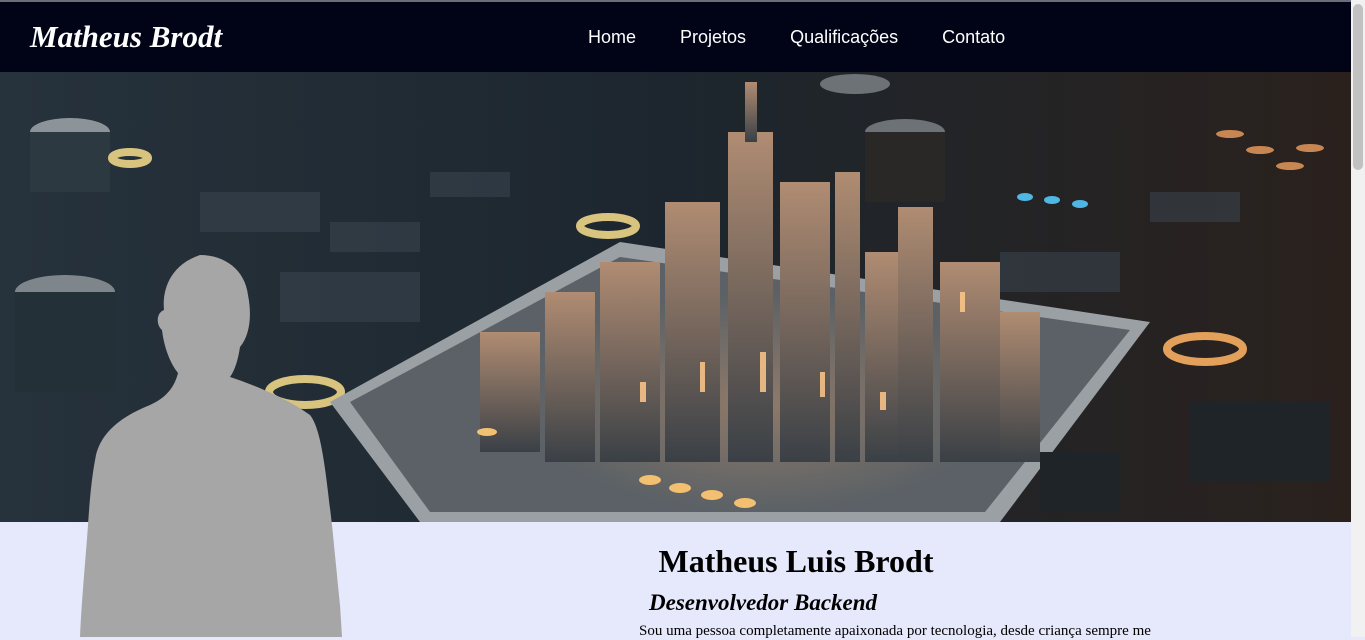  What do you see at coordinates (844, 37) in the screenshot?
I see `nav-qualificacoes-link: Qualificações` at bounding box center [844, 37].